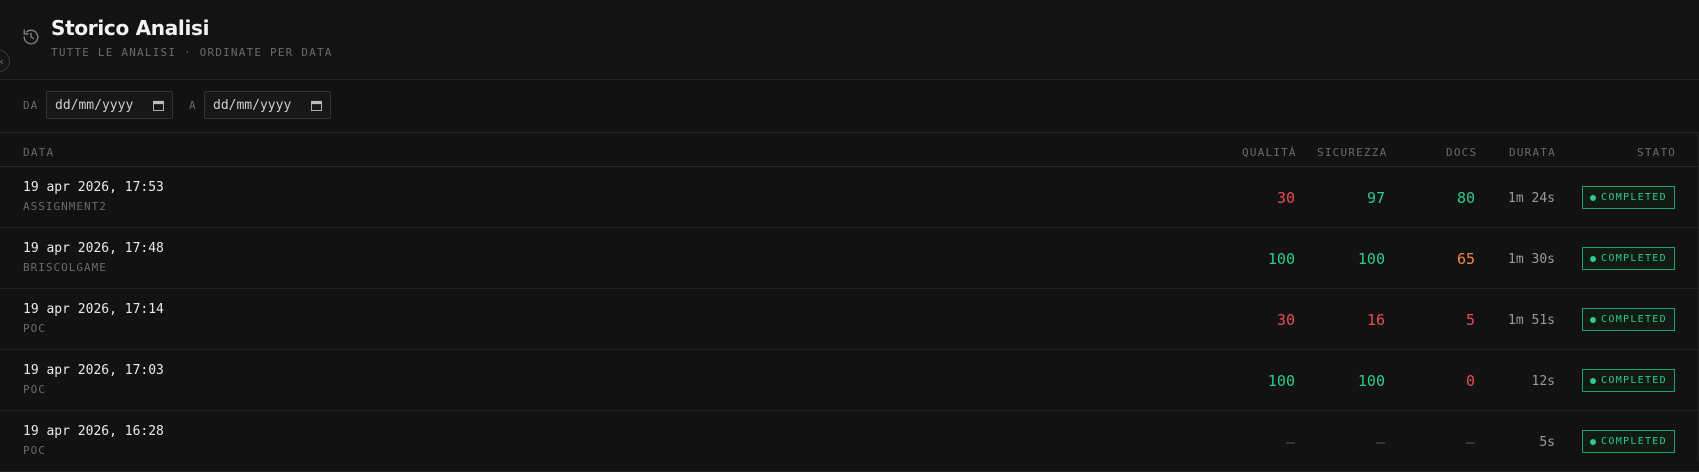  Describe the element at coordinates (1531, 198) in the screenshot. I see `row-duration: 1m 24s` at that location.